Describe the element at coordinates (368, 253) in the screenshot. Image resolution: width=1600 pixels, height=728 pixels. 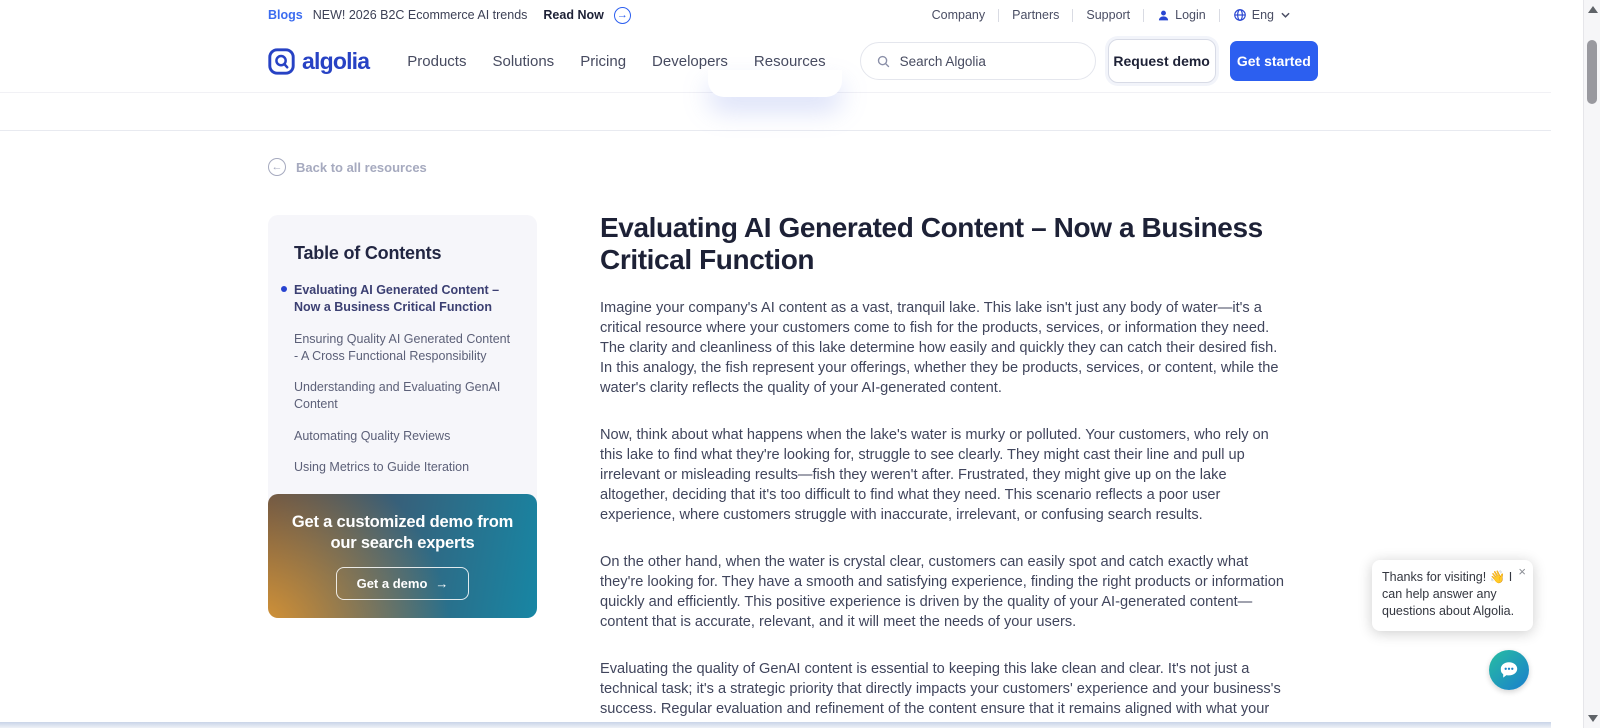
I see `toc-title: Table of Contents` at that location.